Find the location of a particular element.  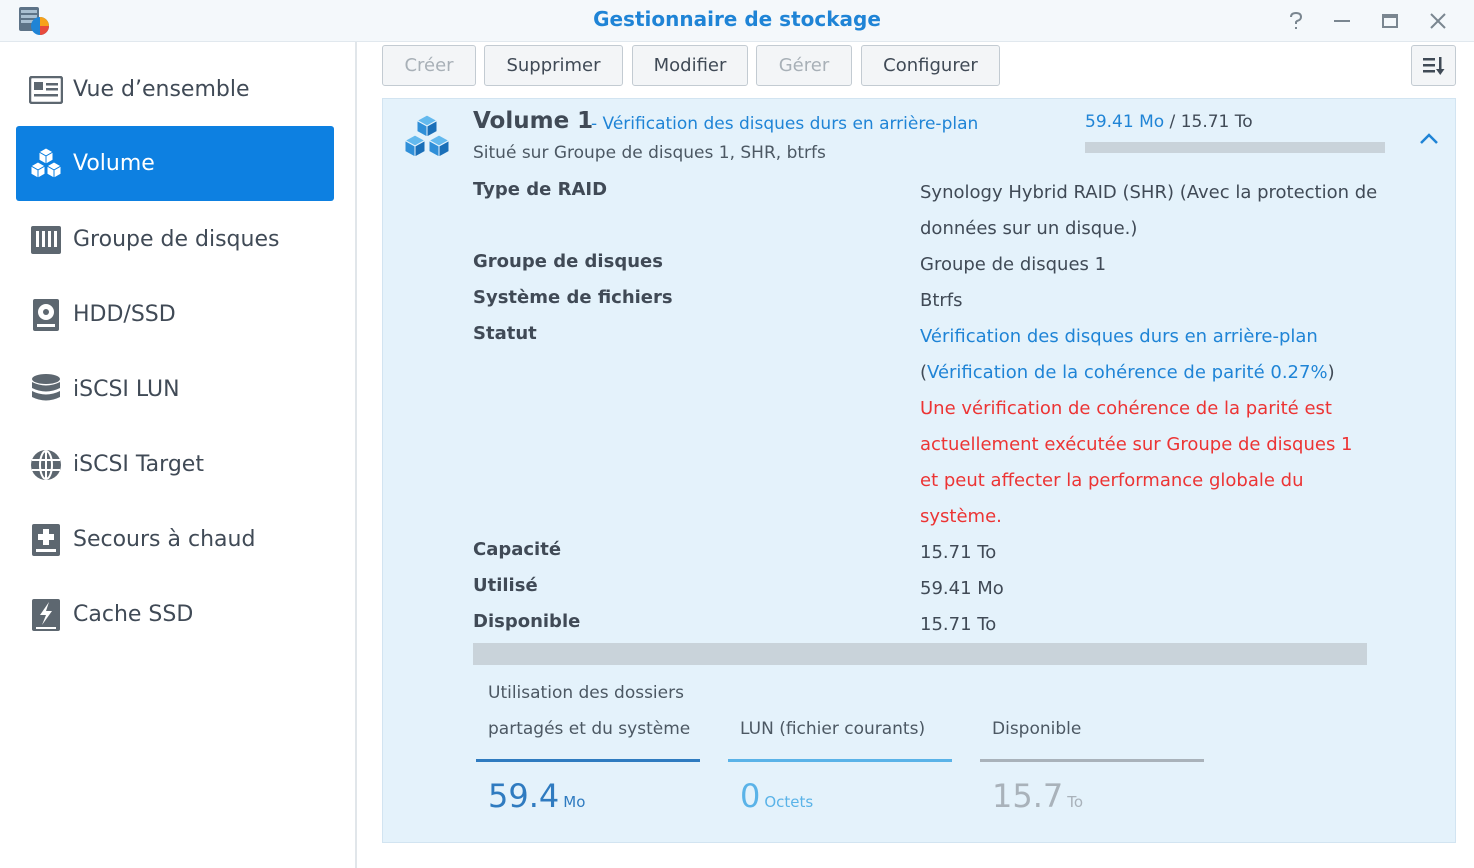

edit-button: Modifier is located at coordinates (690, 65).